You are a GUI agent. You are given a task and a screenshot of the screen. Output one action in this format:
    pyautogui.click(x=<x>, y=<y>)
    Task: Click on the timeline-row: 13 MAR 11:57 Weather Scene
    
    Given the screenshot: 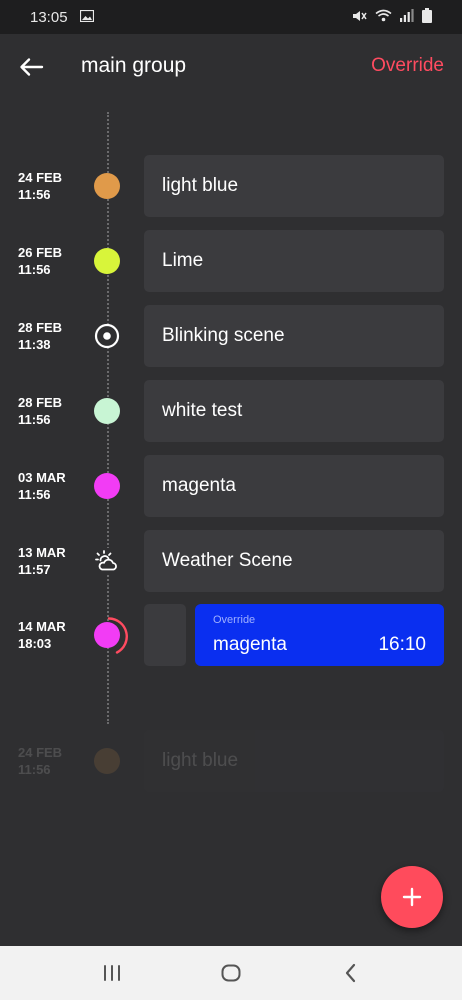 What is the action you would take?
    pyautogui.click(x=231, y=561)
    